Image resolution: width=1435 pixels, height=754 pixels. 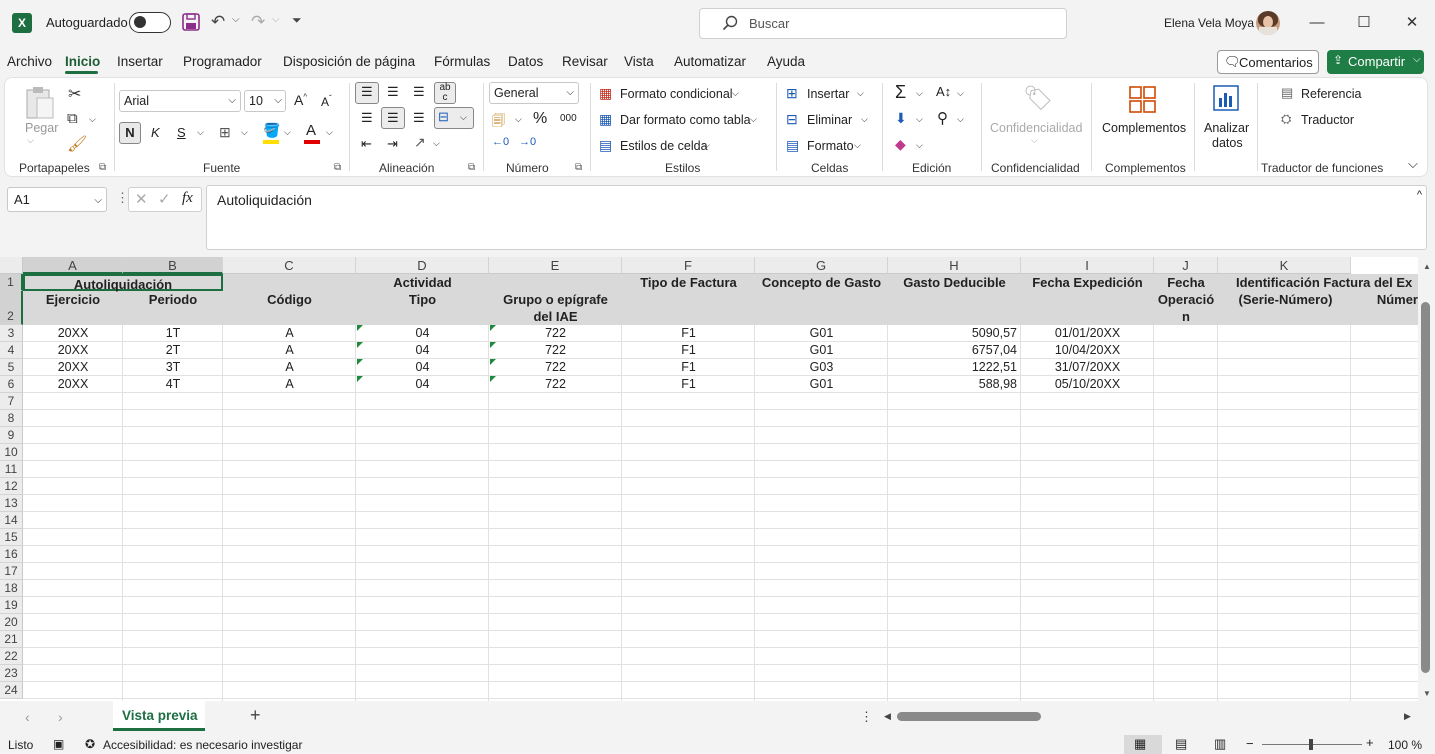 What do you see at coordinates (943, 91) in the screenshot?
I see `sort-filter-icon: A↕` at bounding box center [943, 91].